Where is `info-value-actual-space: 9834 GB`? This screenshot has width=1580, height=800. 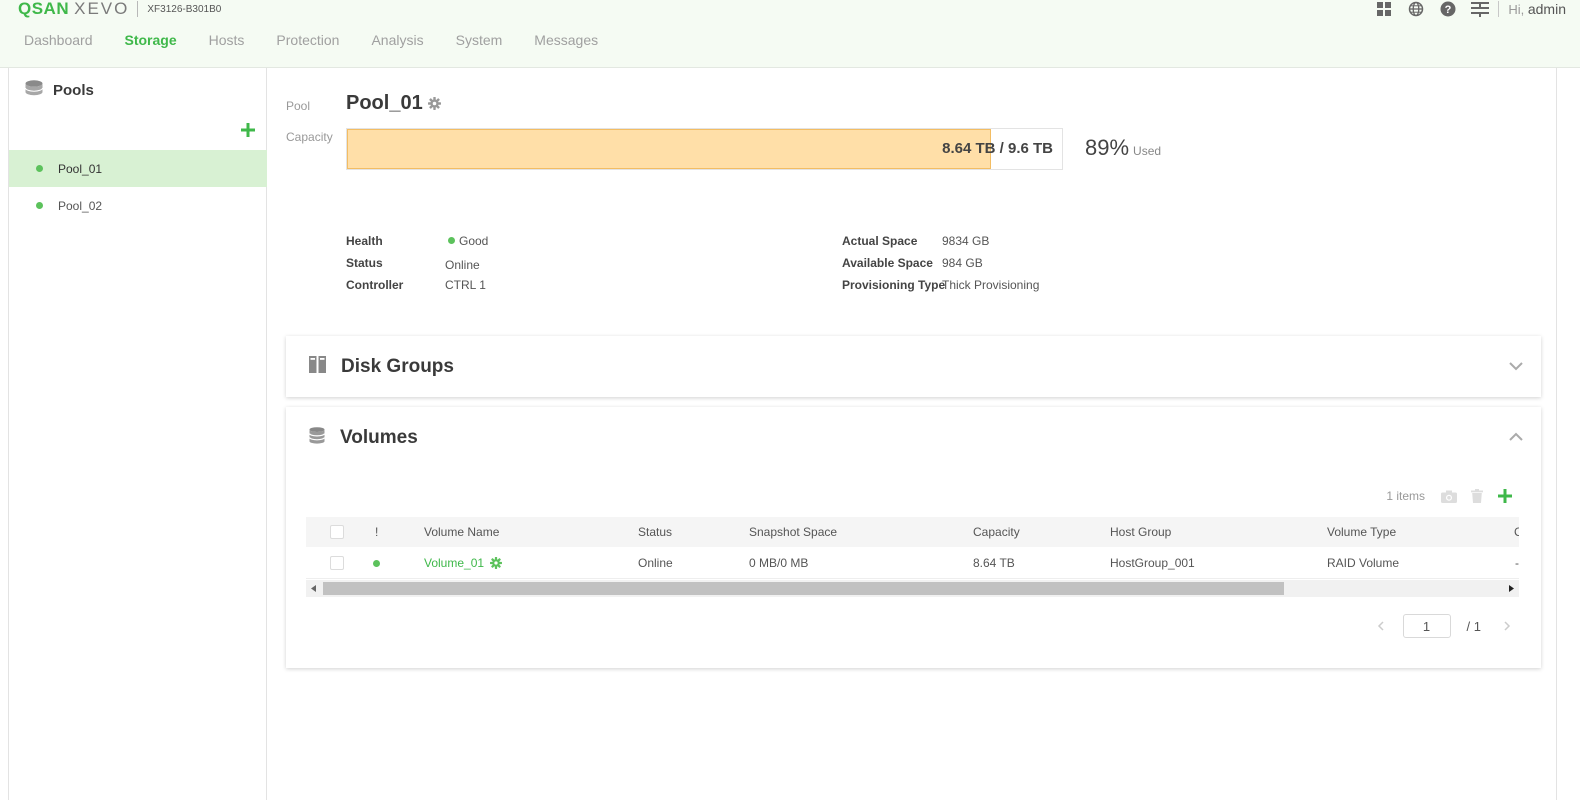
info-value-actual-space: 9834 GB is located at coordinates (966, 241).